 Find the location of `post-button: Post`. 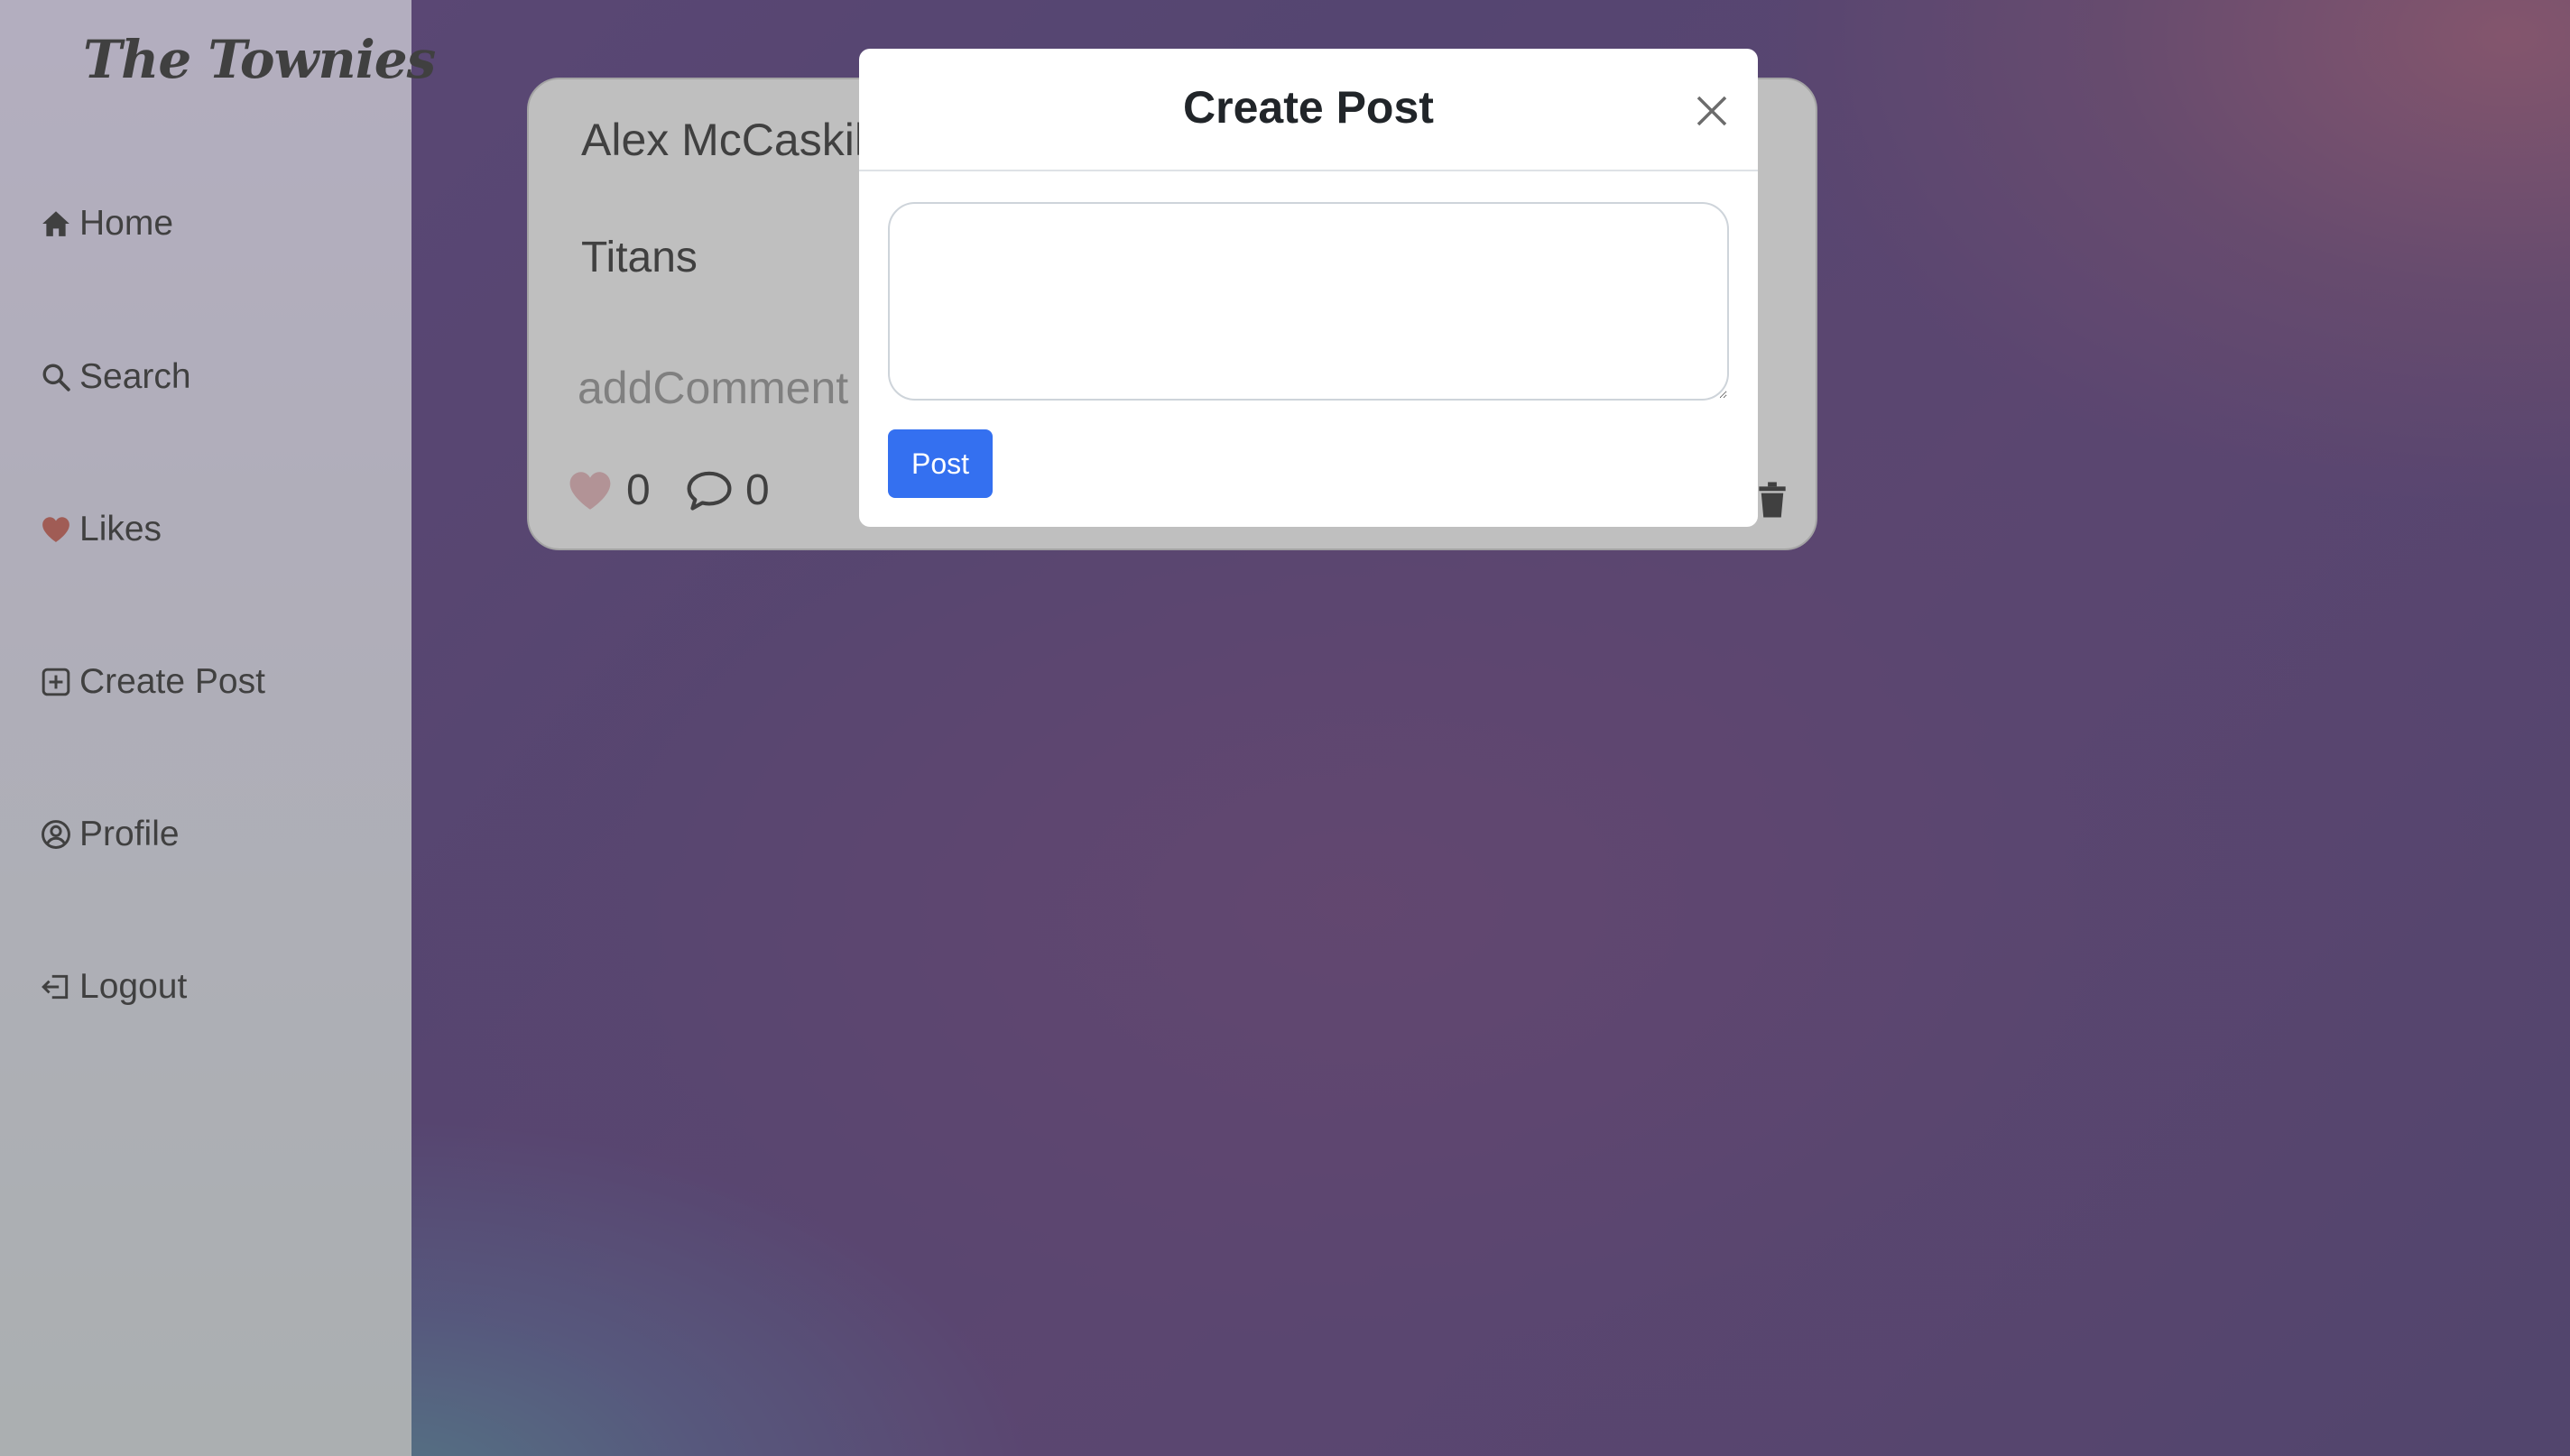

post-button: Post is located at coordinates (941, 463).